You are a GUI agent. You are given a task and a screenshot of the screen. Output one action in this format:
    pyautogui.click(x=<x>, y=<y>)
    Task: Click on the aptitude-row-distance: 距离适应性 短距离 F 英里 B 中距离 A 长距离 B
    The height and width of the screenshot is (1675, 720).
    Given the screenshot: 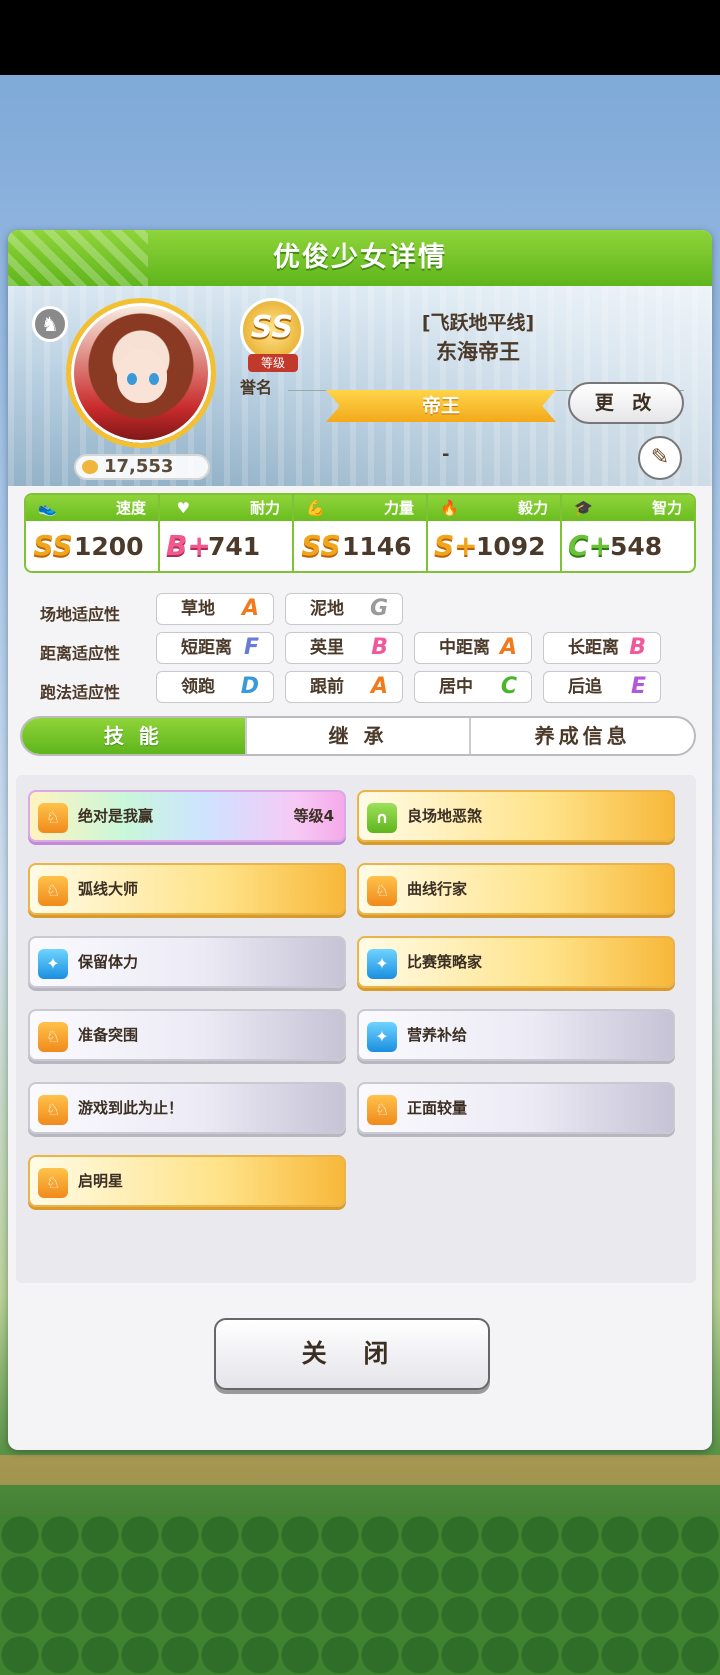 What is the action you would take?
    pyautogui.click(x=360, y=649)
    